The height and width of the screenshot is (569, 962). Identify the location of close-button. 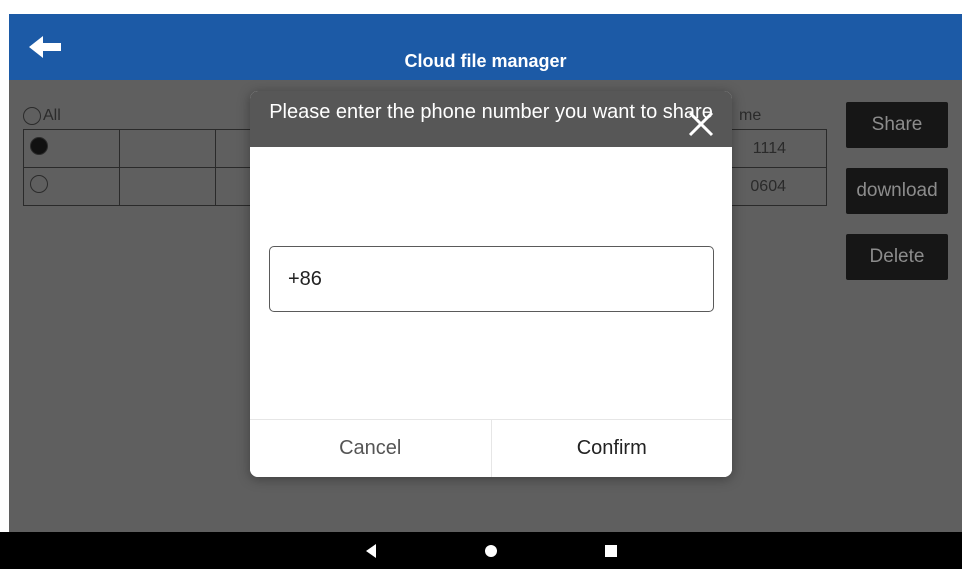
(701, 124).